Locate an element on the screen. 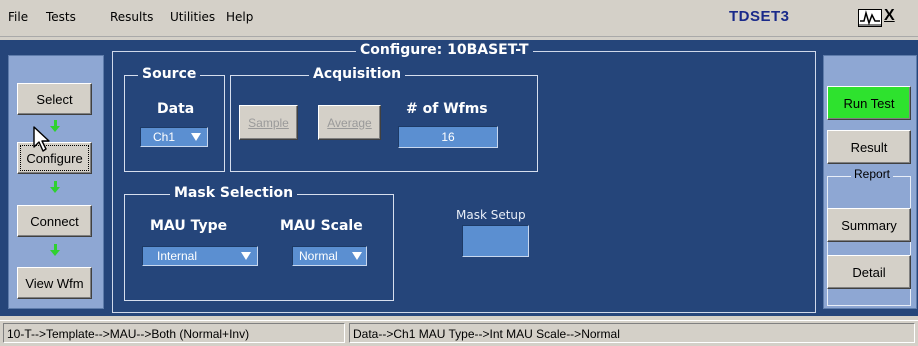 This screenshot has height=346, width=918. result-button: Result is located at coordinates (869, 147).